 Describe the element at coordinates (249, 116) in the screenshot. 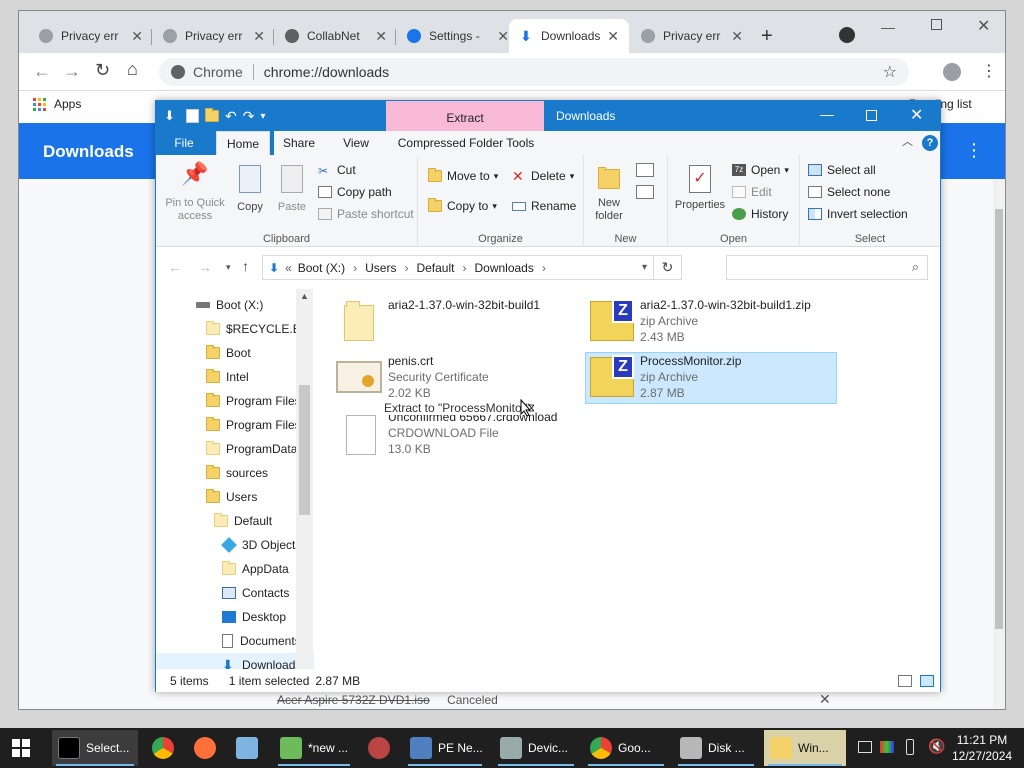

I see `redo-icon: ↷` at that location.